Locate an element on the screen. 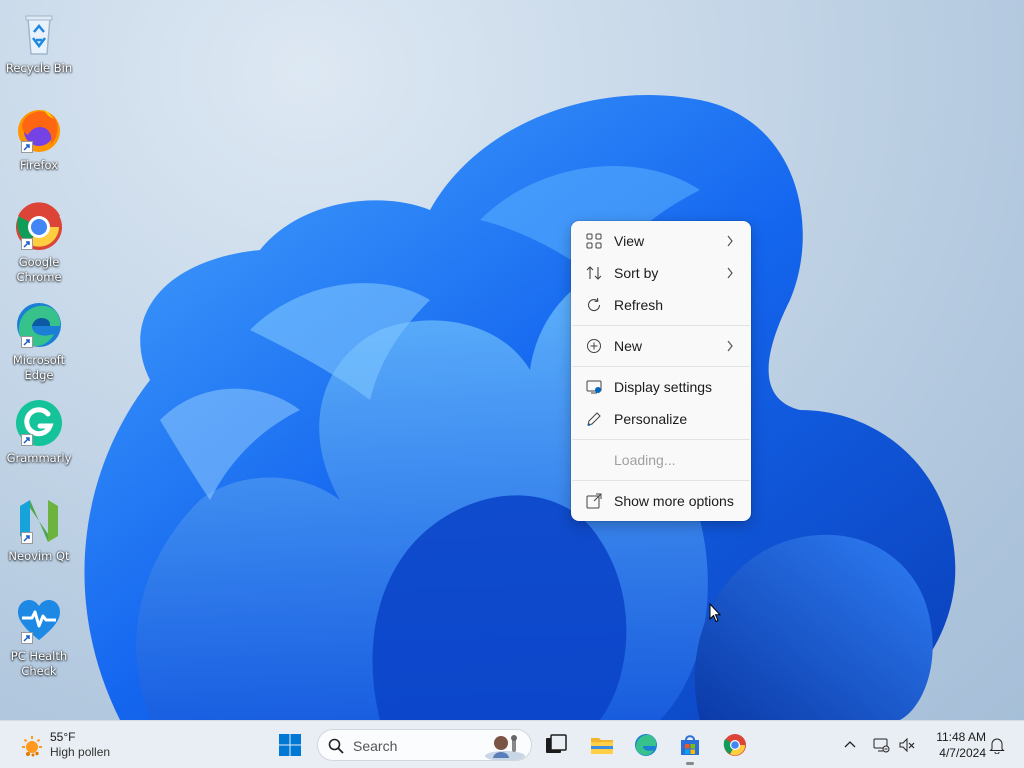 This screenshot has height=768, width=1024. search-highlight-art-icon is located at coordinates (505, 747).